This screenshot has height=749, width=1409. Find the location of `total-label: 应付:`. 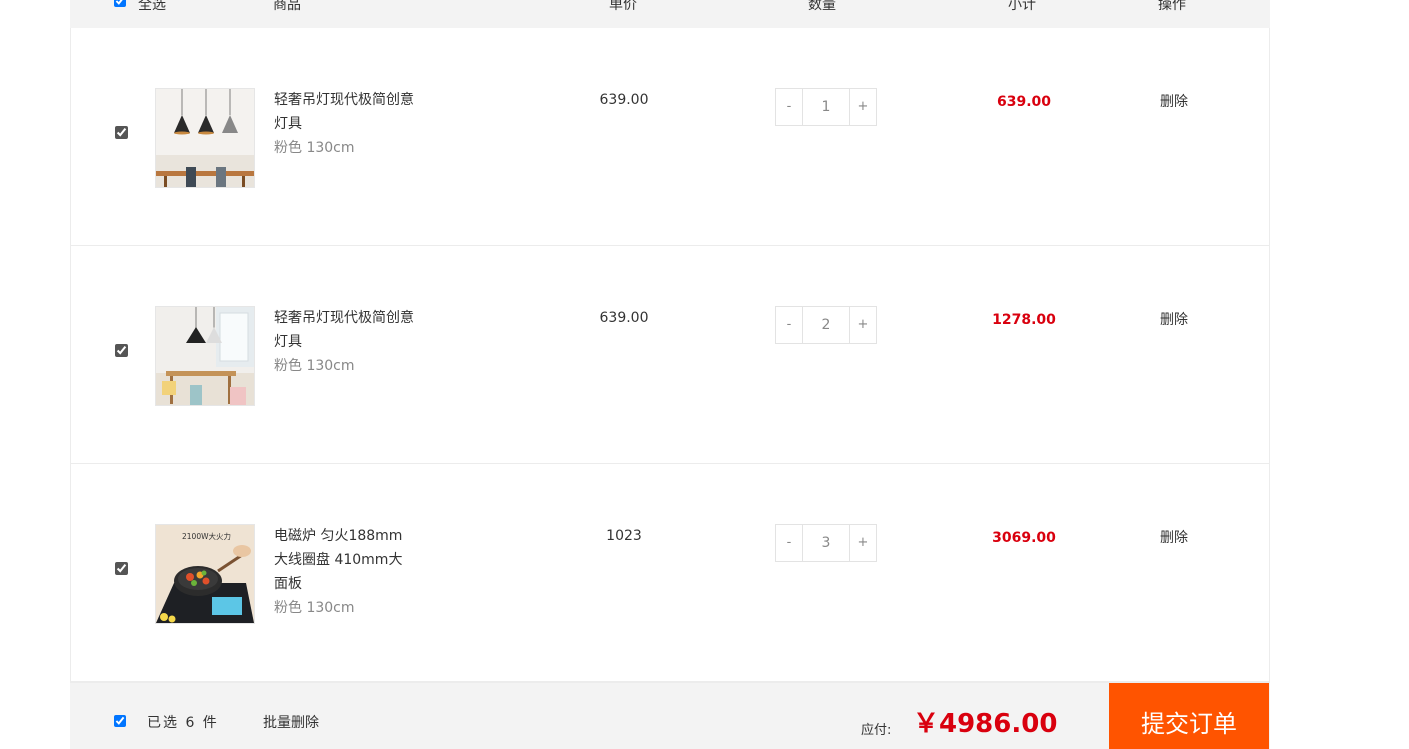

total-label: 应付: is located at coordinates (876, 730).